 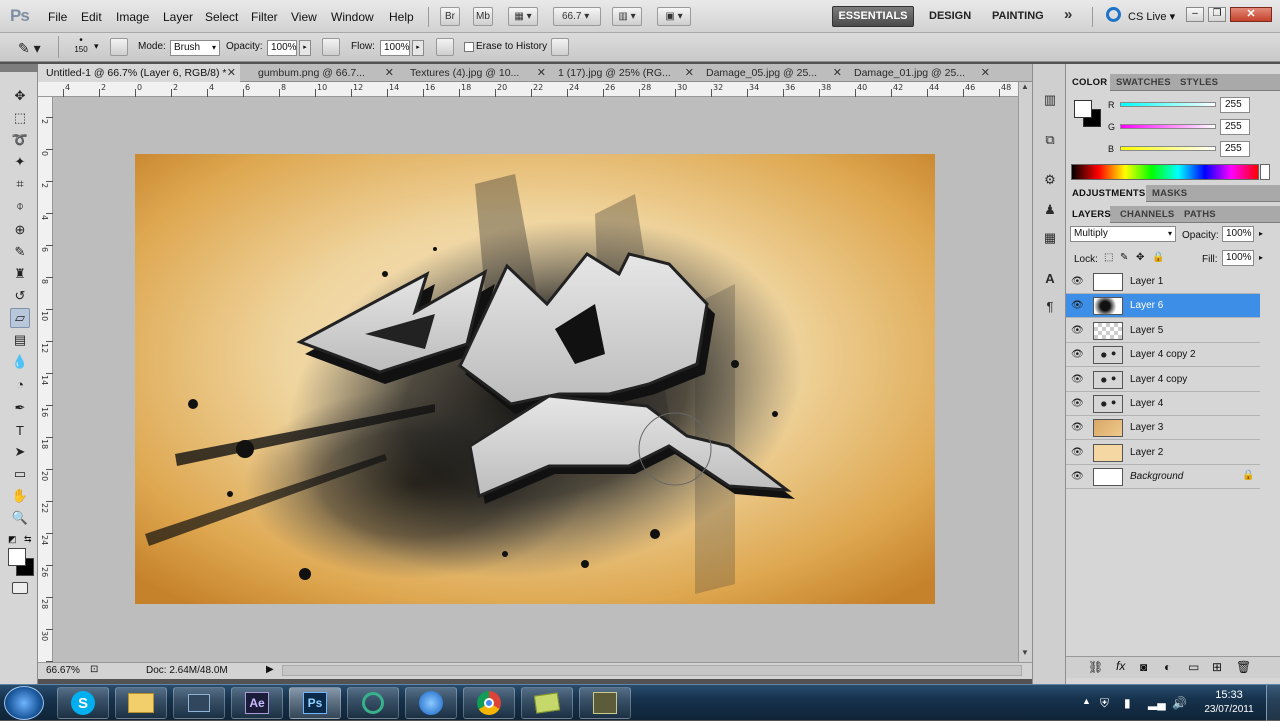 I want to click on layer-name: Layer 3, so click(x=1146, y=427).